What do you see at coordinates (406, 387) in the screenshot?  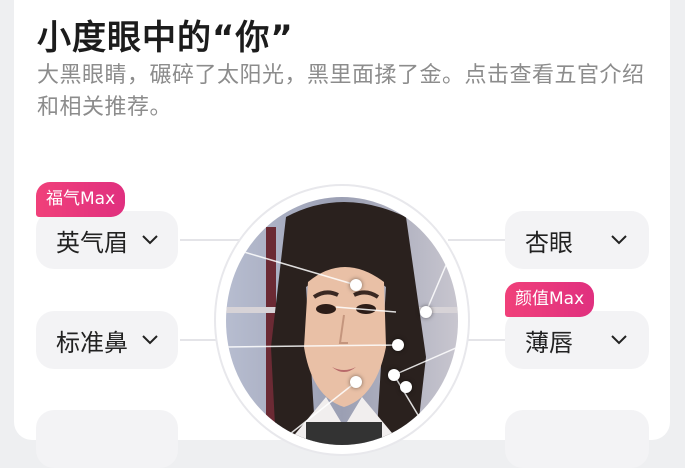 I see `landmark-lip-corner-point` at bounding box center [406, 387].